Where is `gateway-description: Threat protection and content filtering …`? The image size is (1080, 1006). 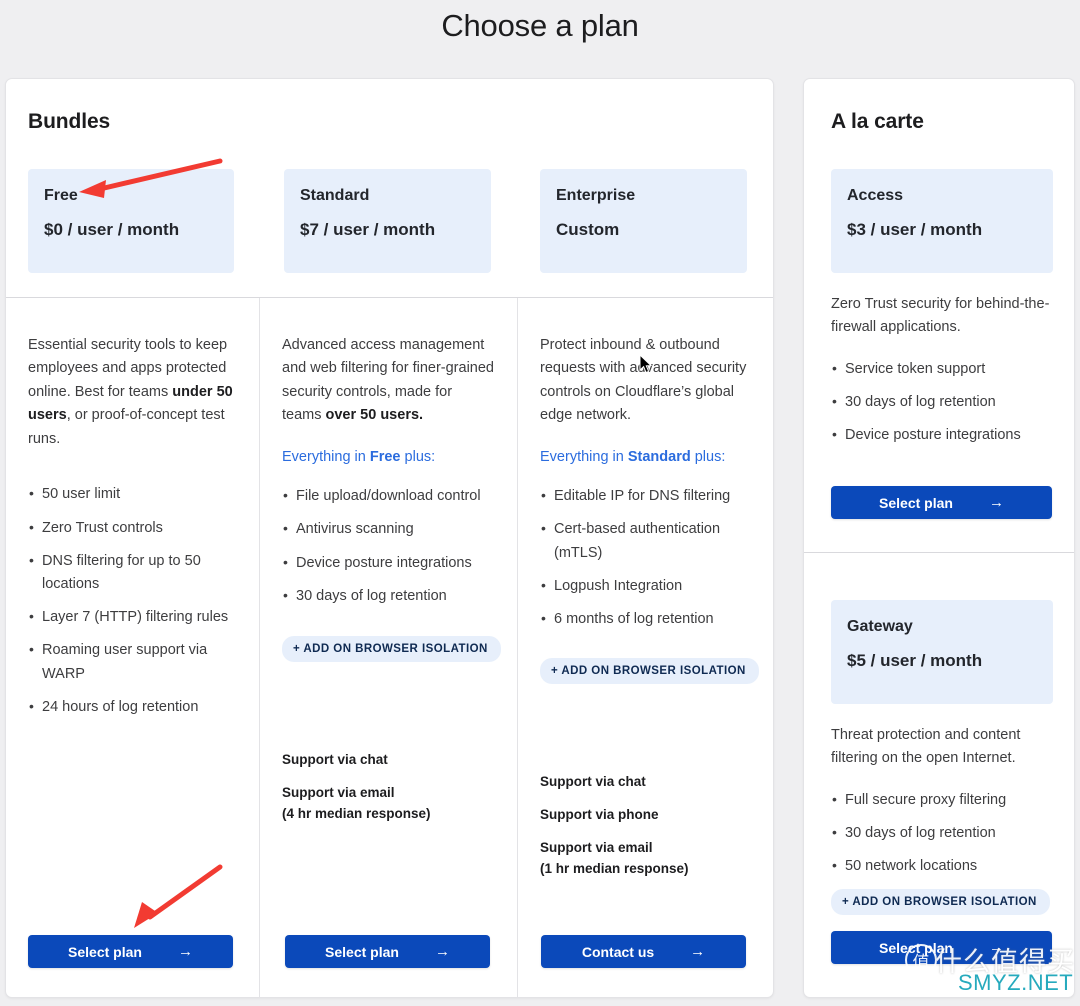
gateway-description: Threat protection and content filtering … is located at coordinates (926, 747).